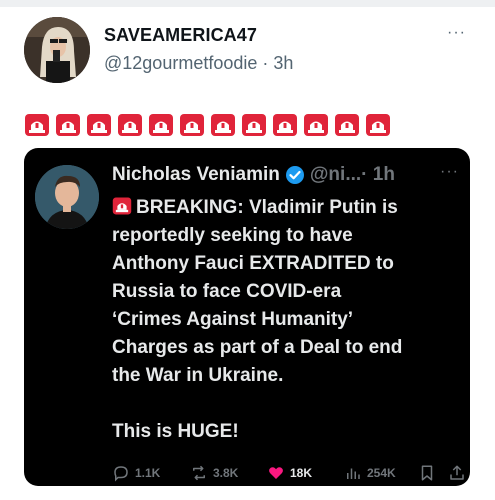  I want to click on quoted-author-line: Nicholas Veniamin @ni...· 1h, so click(253, 175).